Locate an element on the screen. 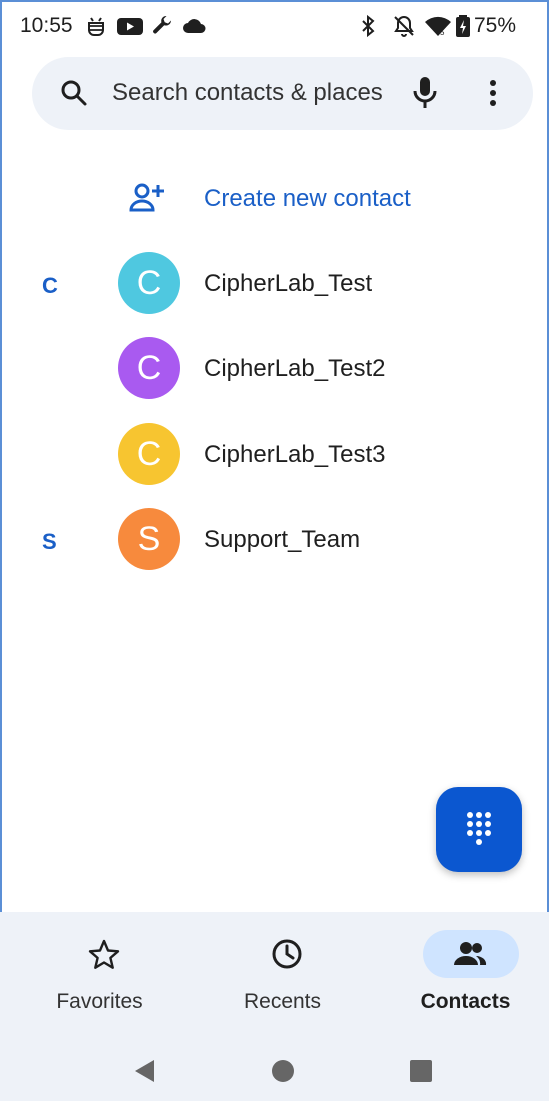 The width and height of the screenshot is (549, 1101). create-new-contact-label: Create new contact is located at coordinates (307, 198).